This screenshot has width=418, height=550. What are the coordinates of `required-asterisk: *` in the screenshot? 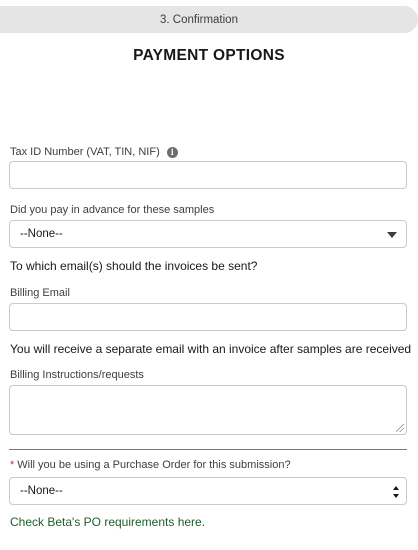 It's located at (12, 465).